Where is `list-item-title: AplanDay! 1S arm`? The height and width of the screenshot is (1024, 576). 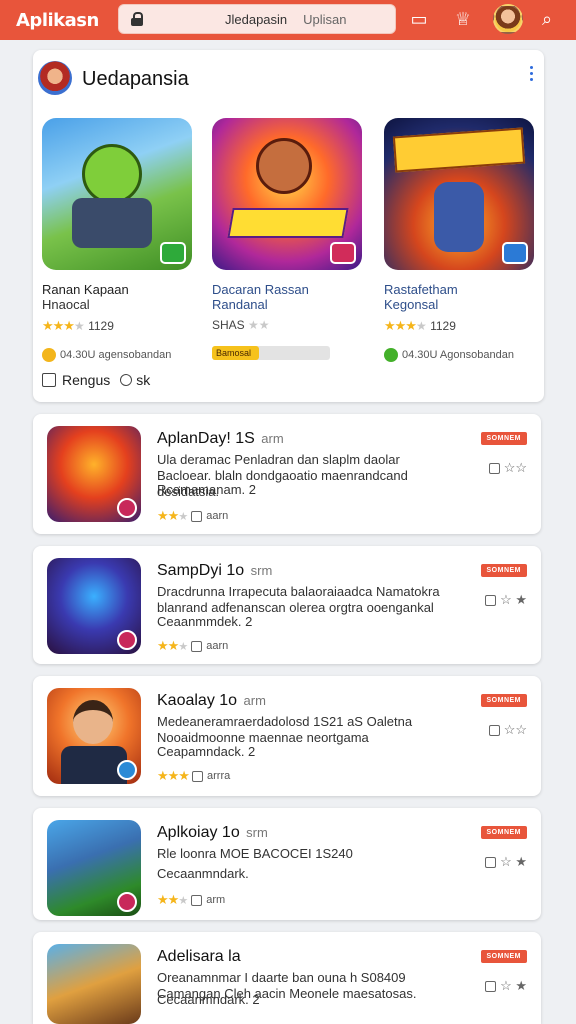
list-item-title: AplanDay! 1S arm is located at coordinates (220, 438).